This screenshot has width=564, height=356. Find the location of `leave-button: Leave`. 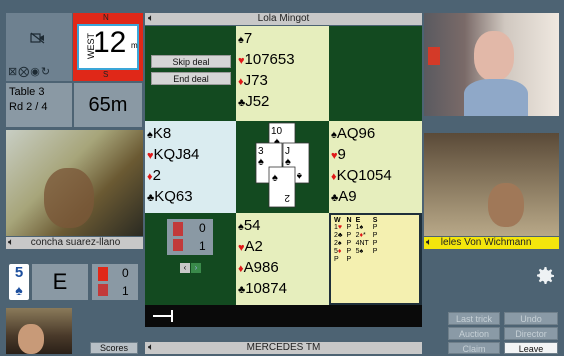

leave-button: Leave is located at coordinates (531, 348).